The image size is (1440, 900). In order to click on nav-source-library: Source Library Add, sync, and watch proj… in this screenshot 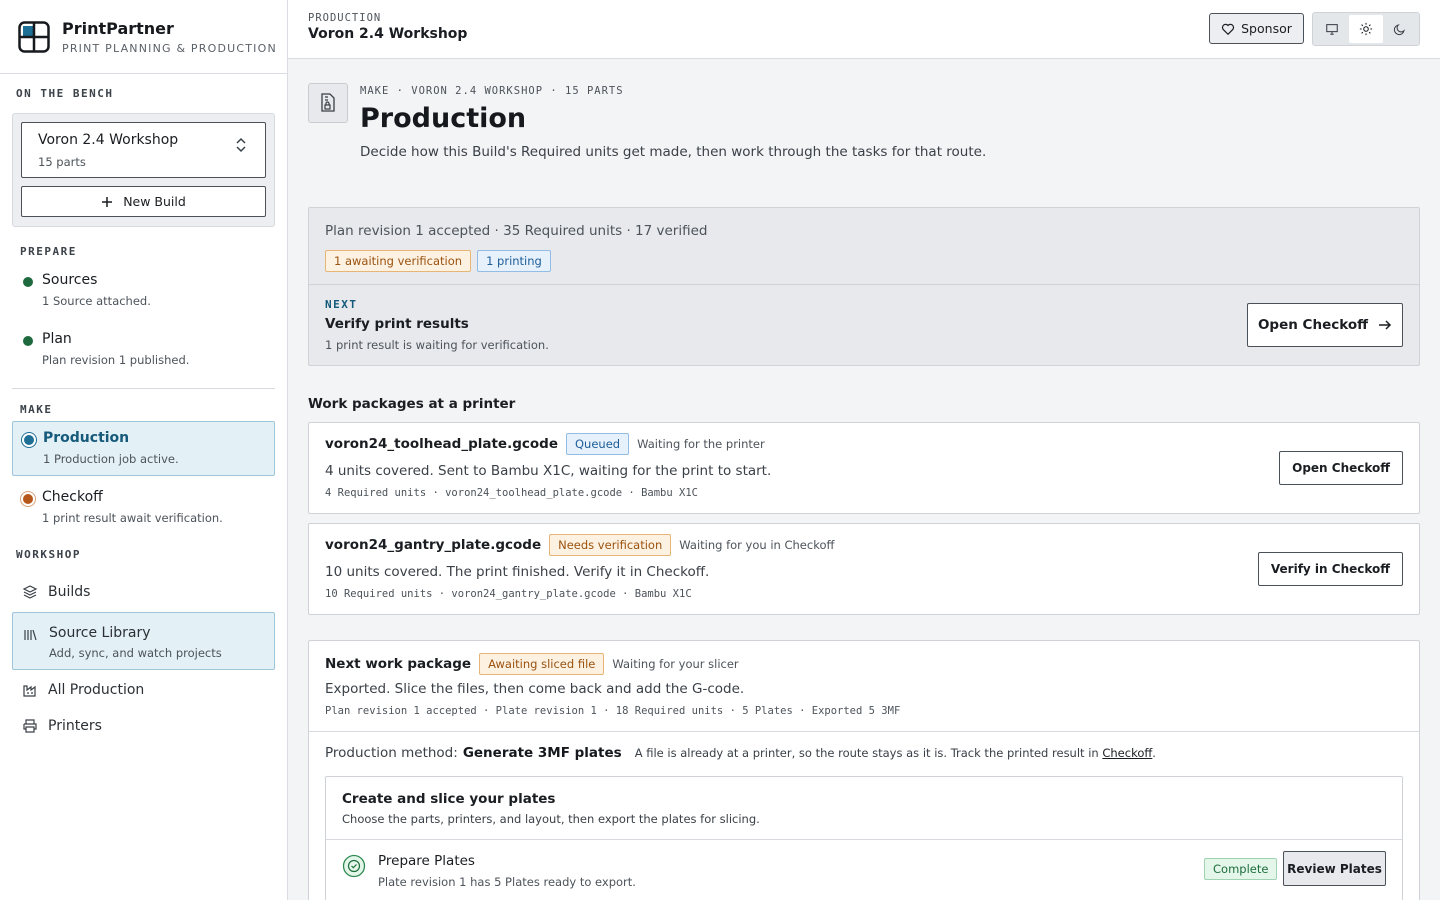, I will do `click(143, 641)`.